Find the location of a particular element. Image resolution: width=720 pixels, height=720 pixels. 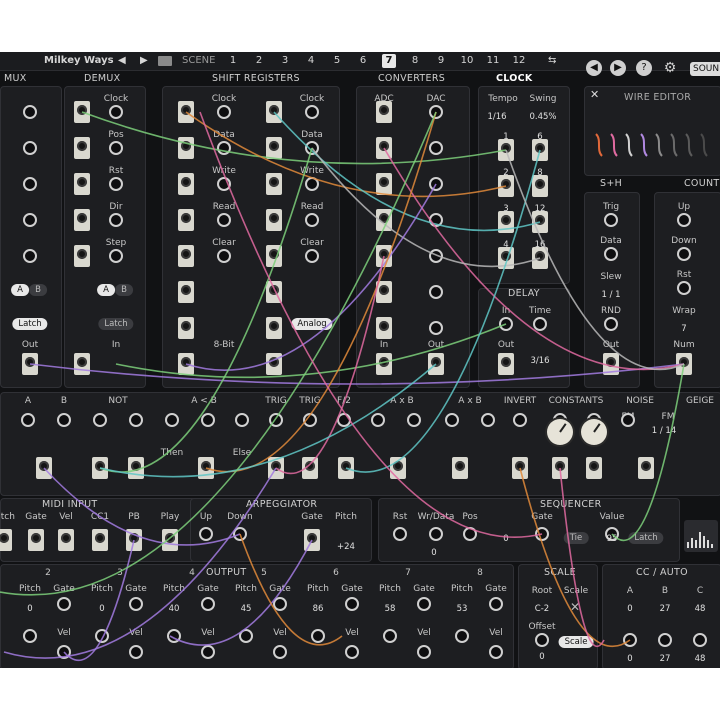

demux-pos-port is located at coordinates (116, 148).